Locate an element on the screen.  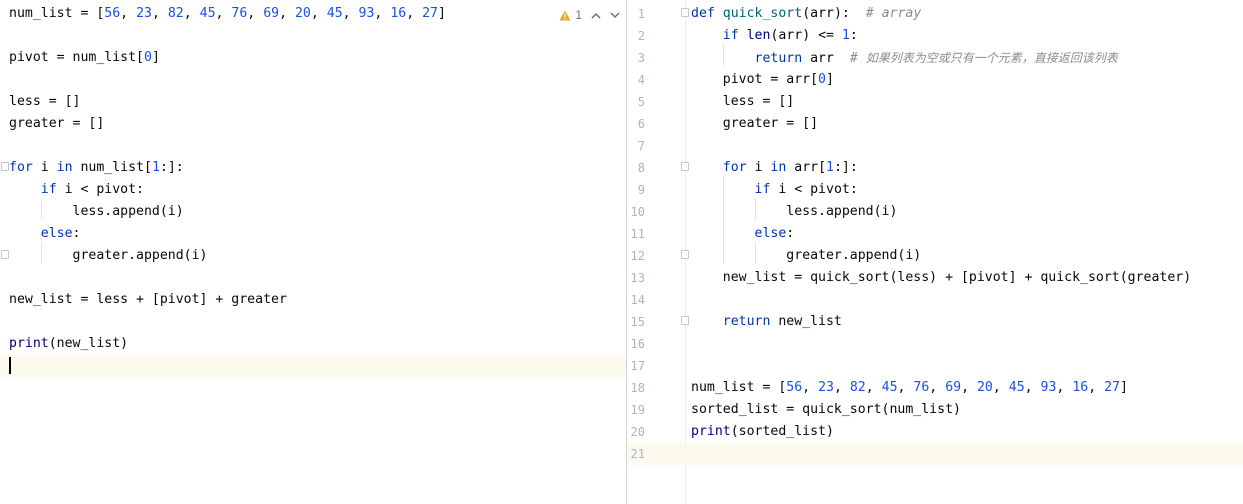
code-token: else is located at coordinates (770, 233).